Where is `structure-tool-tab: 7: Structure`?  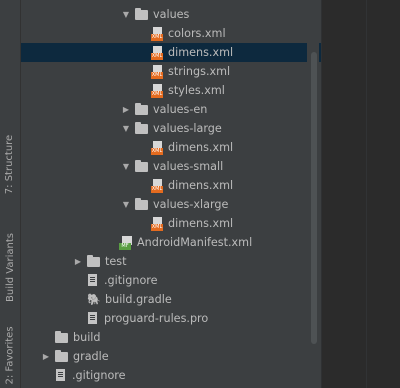
structure-tool-tab: 7: Structure is located at coordinates (10, 164).